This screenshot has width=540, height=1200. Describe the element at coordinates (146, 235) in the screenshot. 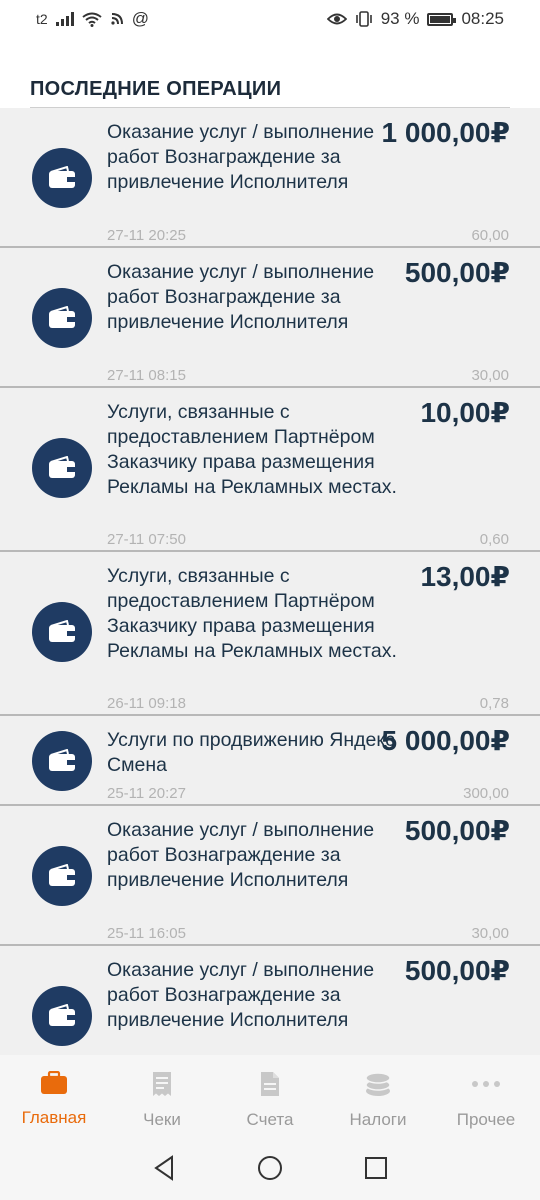

I see `operation-date: 27-11 20:25` at that location.